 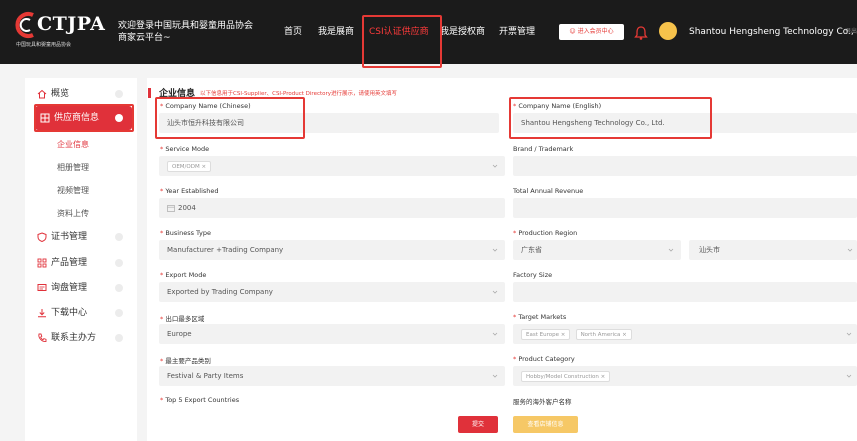 I want to click on shield-icon, so click(x=42, y=237).